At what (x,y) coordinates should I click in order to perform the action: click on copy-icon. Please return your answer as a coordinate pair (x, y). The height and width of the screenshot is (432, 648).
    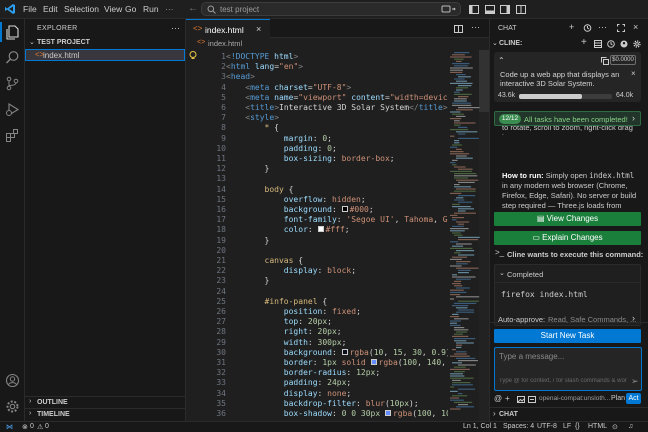
    Looking at the image, I should click on (605, 61).